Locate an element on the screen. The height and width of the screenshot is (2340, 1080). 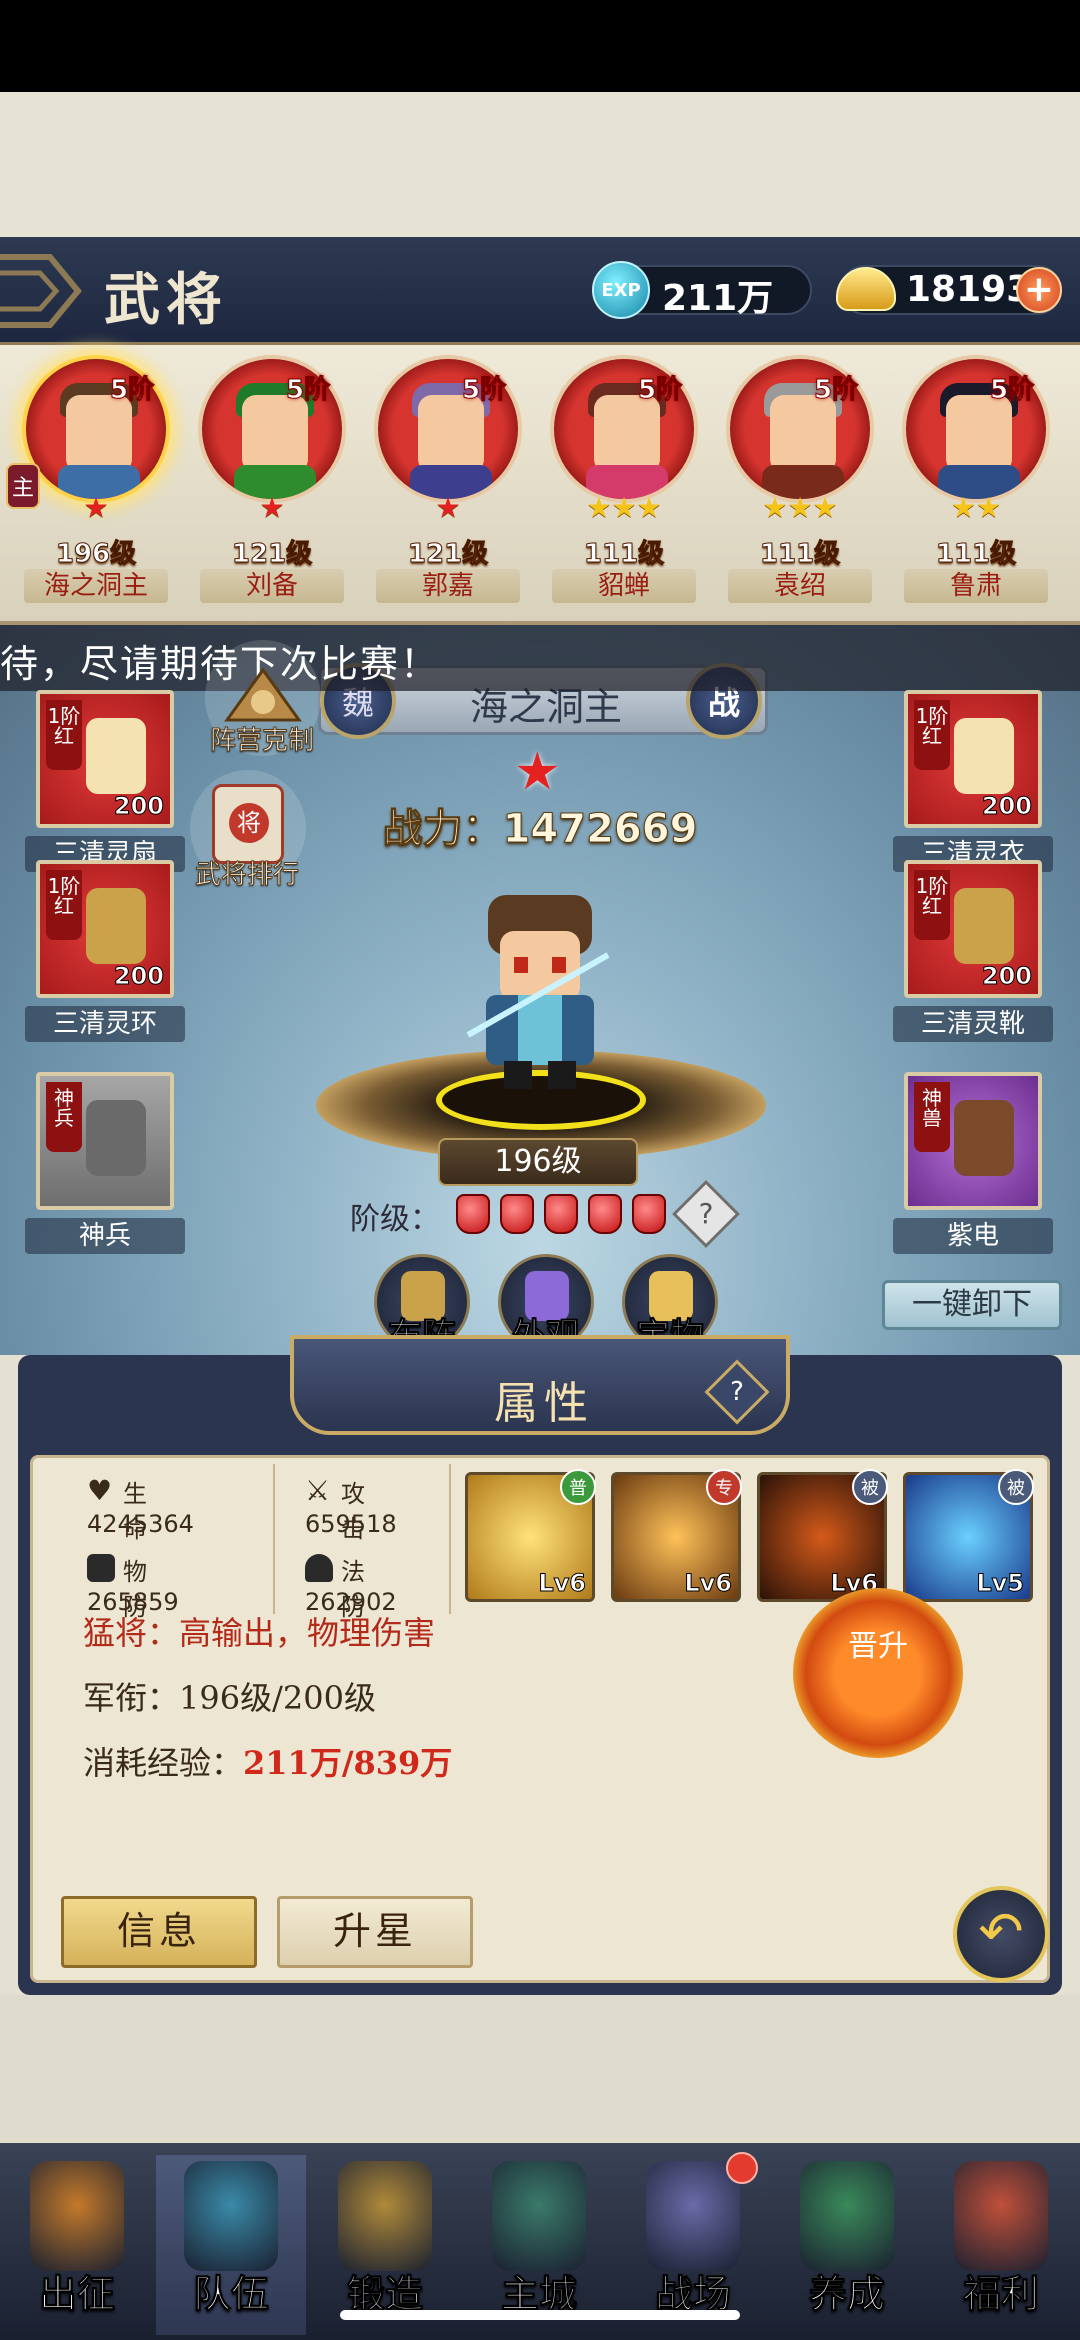
hero-name: 海之洞主 is located at coordinates (96, 586).